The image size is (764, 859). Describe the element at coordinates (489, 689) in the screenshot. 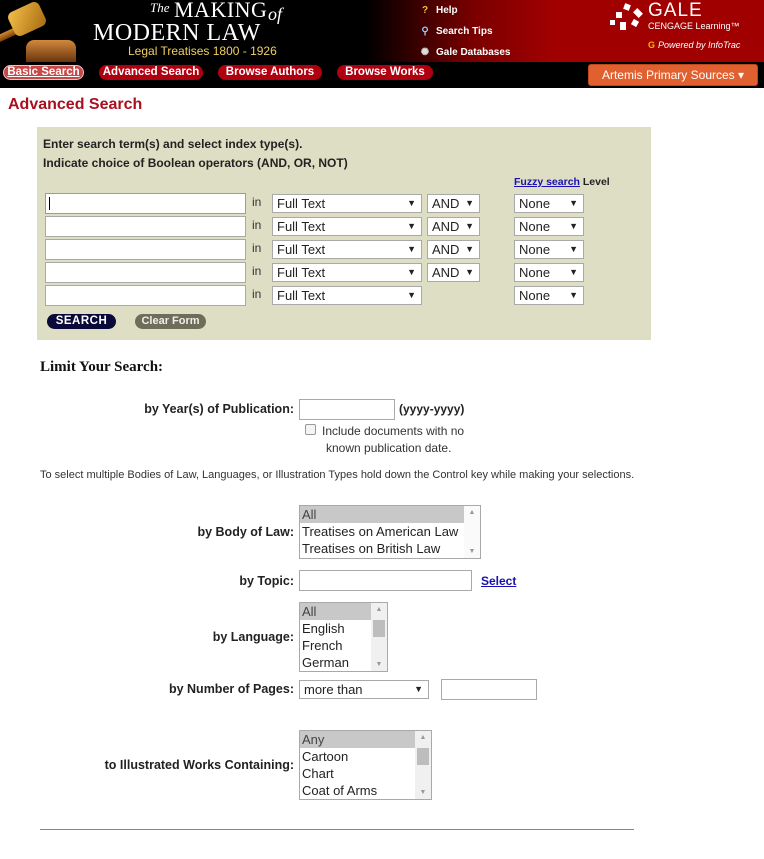

I see `pages-input` at that location.